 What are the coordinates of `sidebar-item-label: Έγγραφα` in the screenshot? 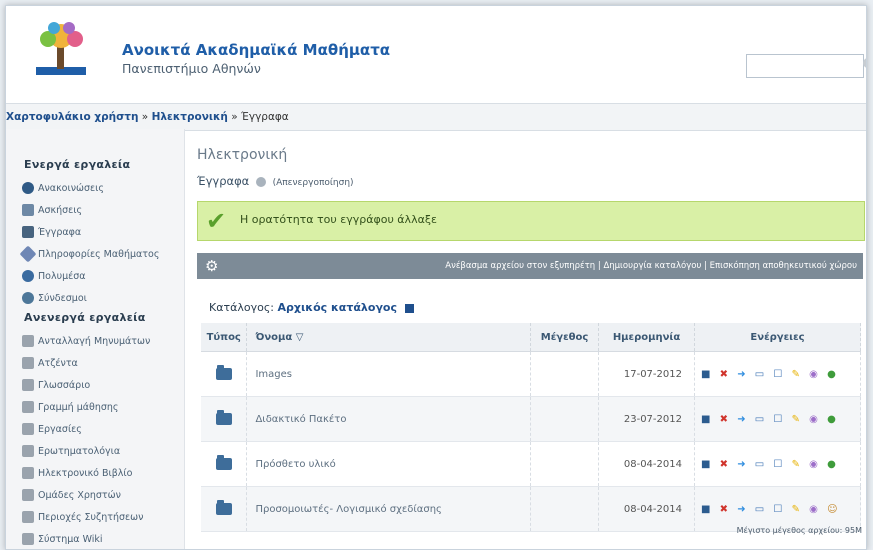 It's located at (60, 232).